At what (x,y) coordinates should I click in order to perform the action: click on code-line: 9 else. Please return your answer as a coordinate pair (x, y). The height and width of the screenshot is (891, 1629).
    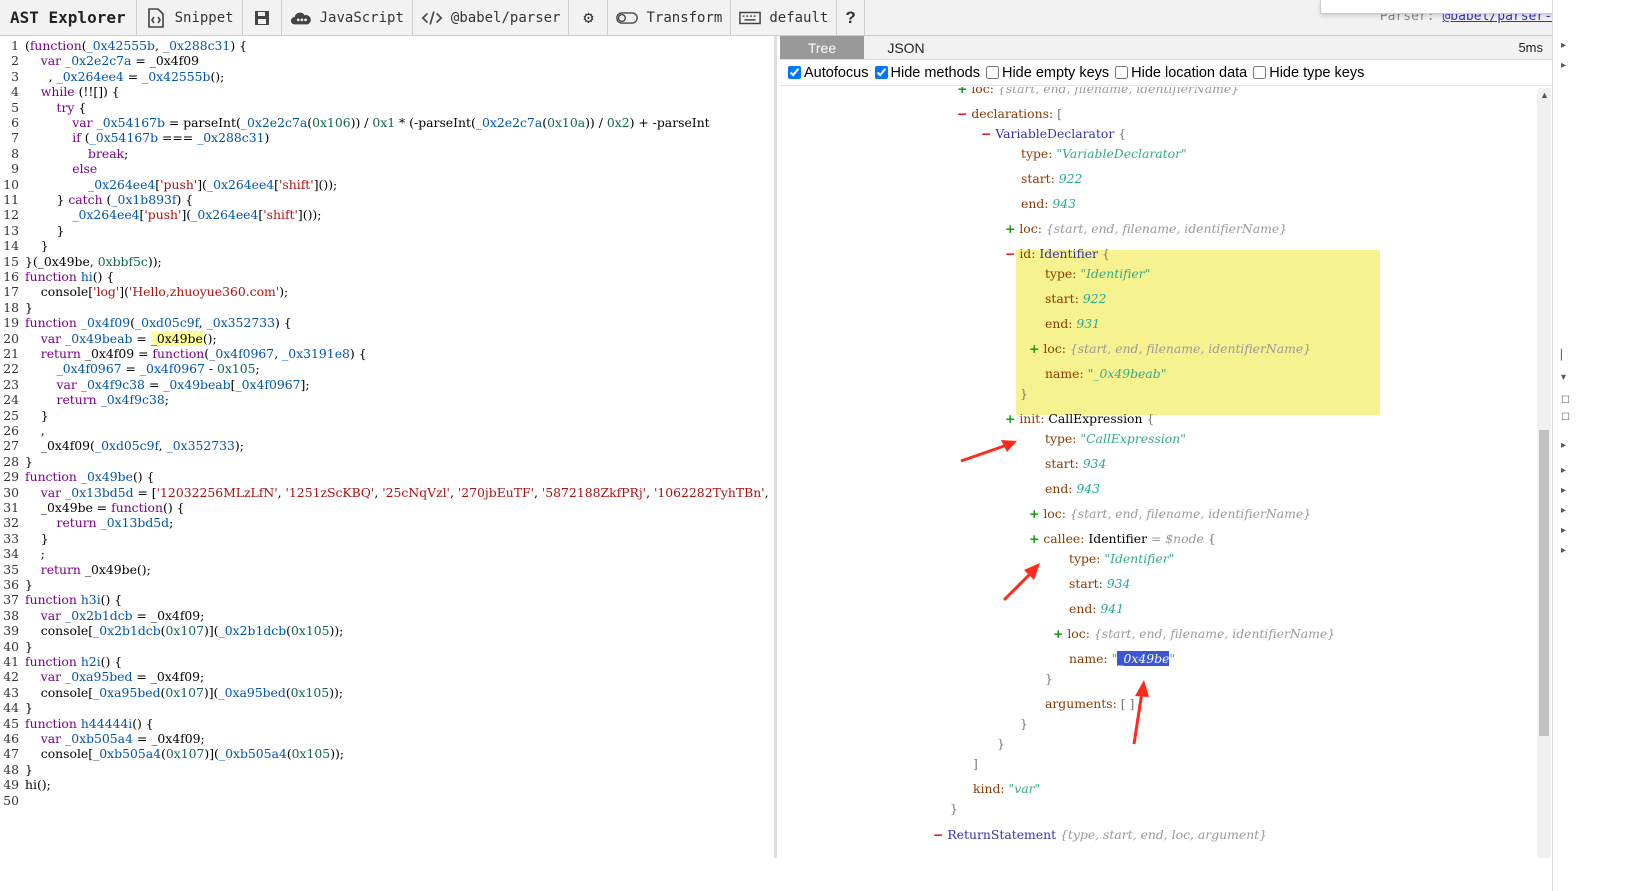
    Looking at the image, I should click on (48, 168).